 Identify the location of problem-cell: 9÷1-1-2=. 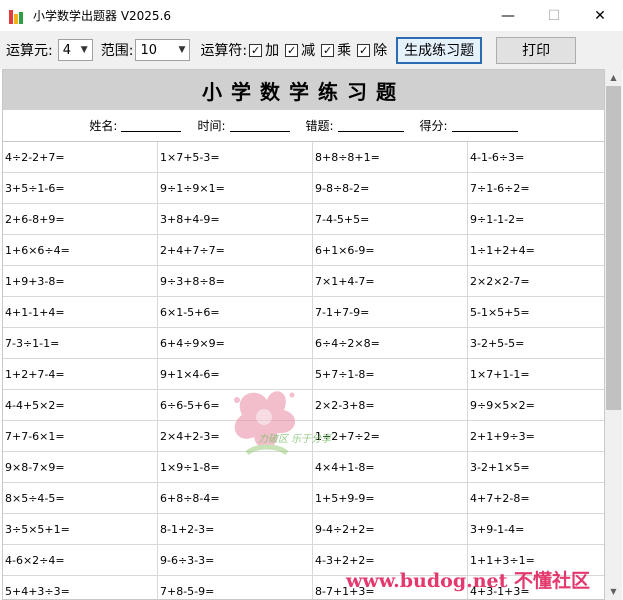
(497, 219).